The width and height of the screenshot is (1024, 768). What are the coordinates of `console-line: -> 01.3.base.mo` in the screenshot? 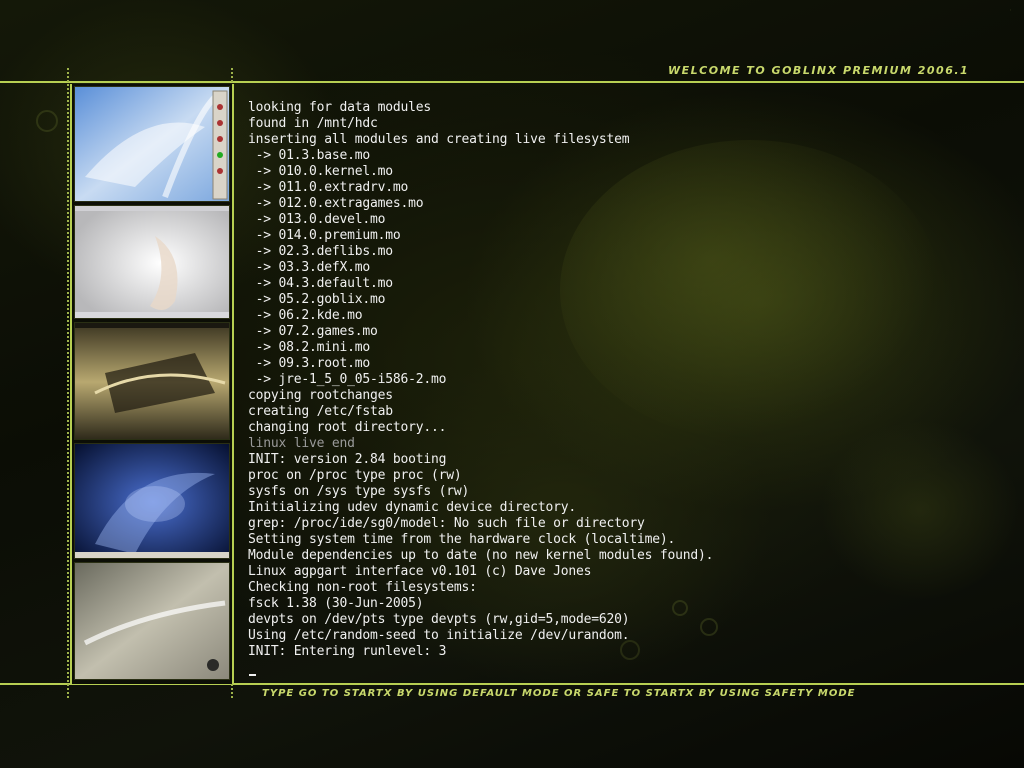 It's located at (309, 155).